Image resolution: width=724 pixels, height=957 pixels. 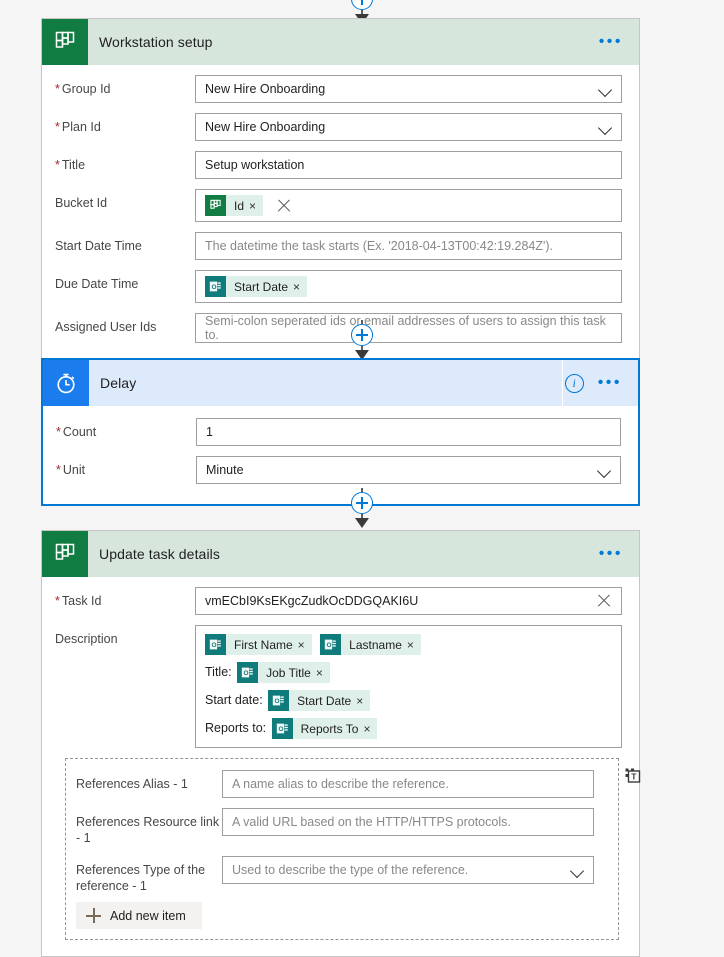 I want to click on token-chip: Id ×, so click(x=234, y=205).